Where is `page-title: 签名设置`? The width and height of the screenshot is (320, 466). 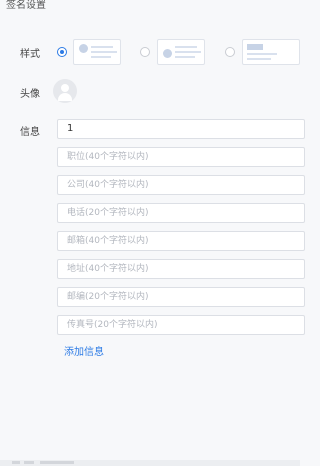
page-title: 签名设置 is located at coordinates (26, 5).